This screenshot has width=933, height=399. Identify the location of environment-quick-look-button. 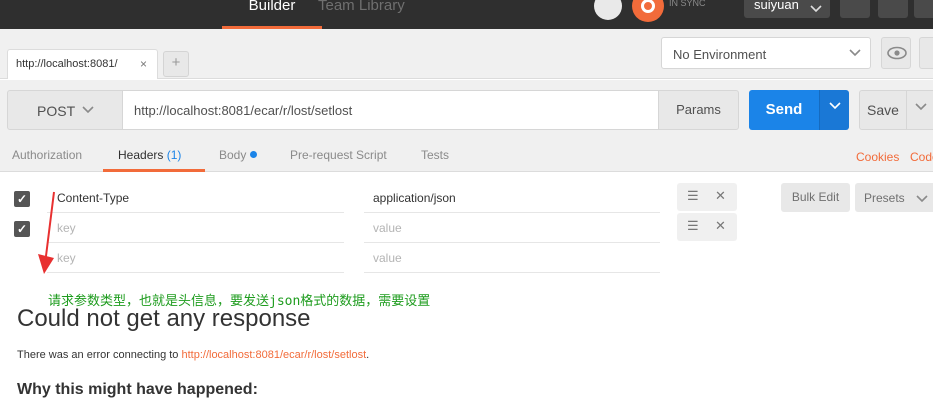
(896, 53).